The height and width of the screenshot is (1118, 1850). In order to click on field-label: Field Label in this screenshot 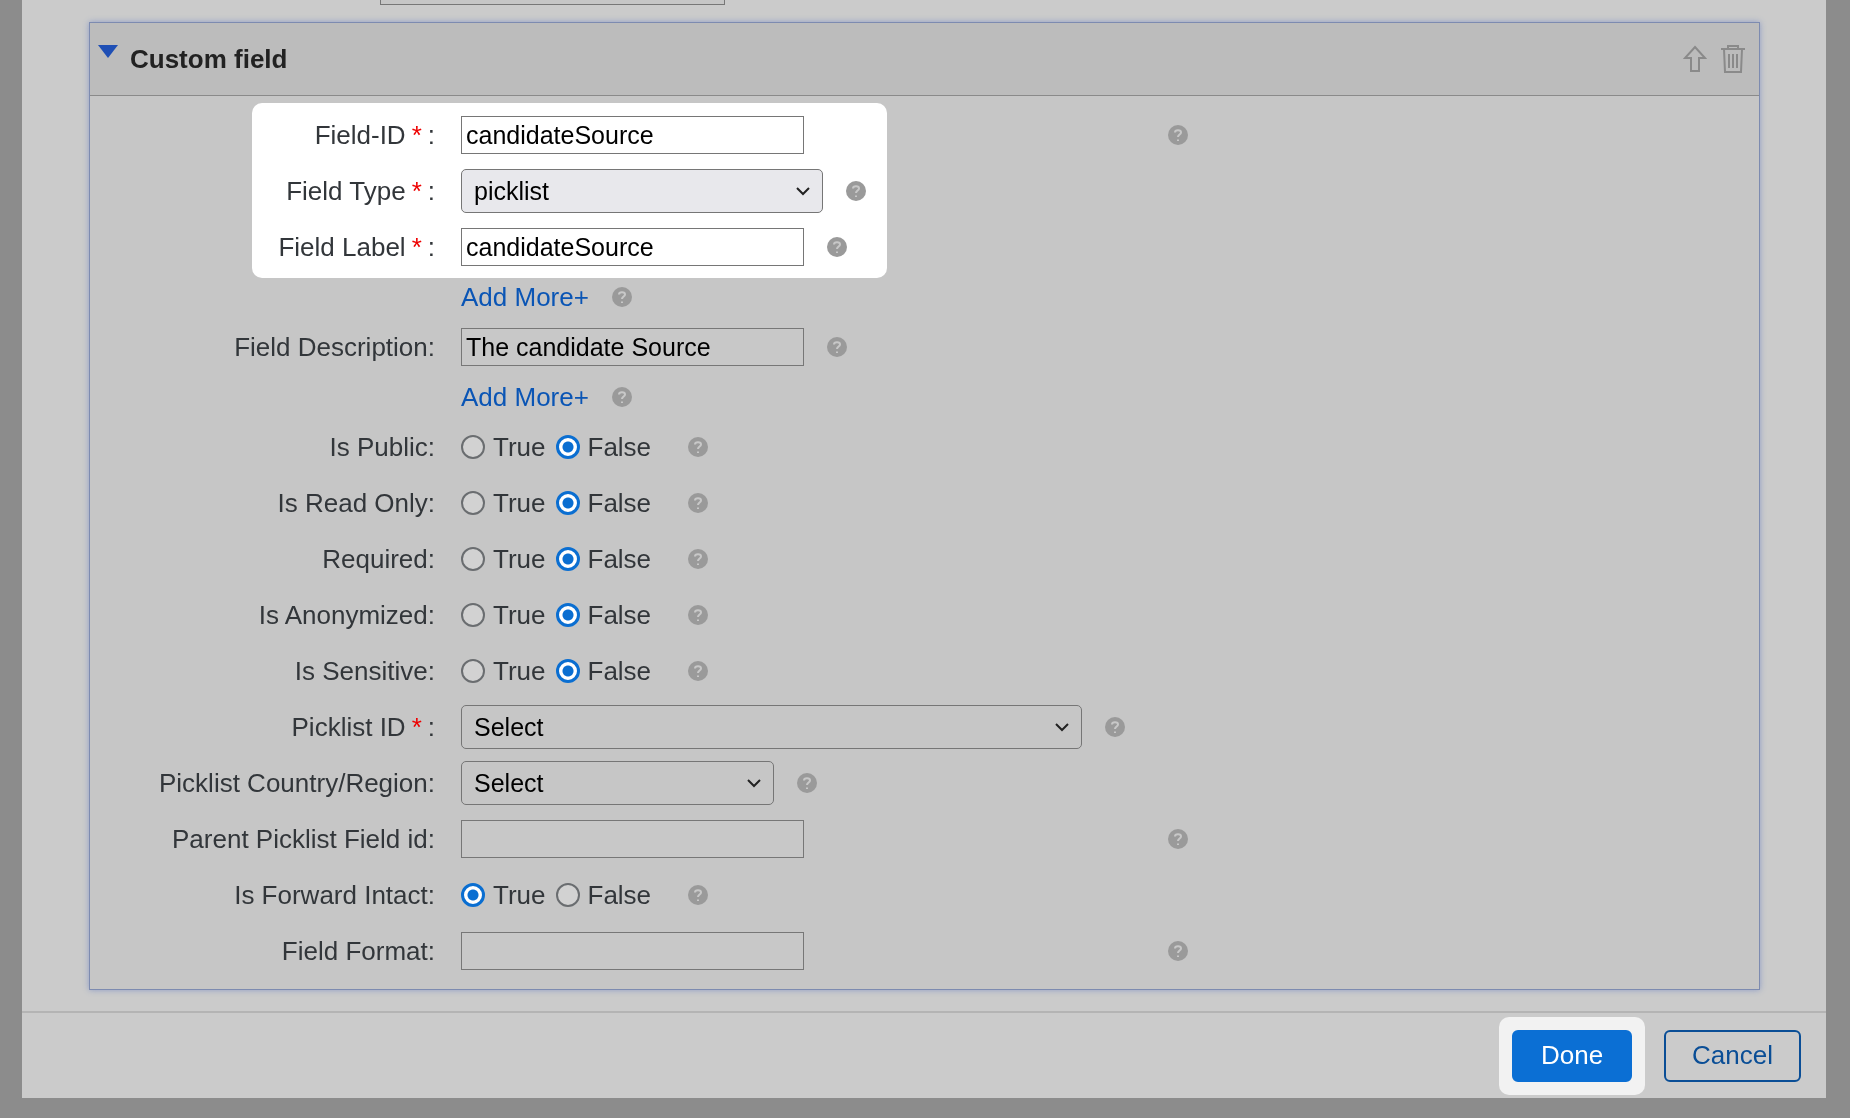, I will do `click(342, 247)`.